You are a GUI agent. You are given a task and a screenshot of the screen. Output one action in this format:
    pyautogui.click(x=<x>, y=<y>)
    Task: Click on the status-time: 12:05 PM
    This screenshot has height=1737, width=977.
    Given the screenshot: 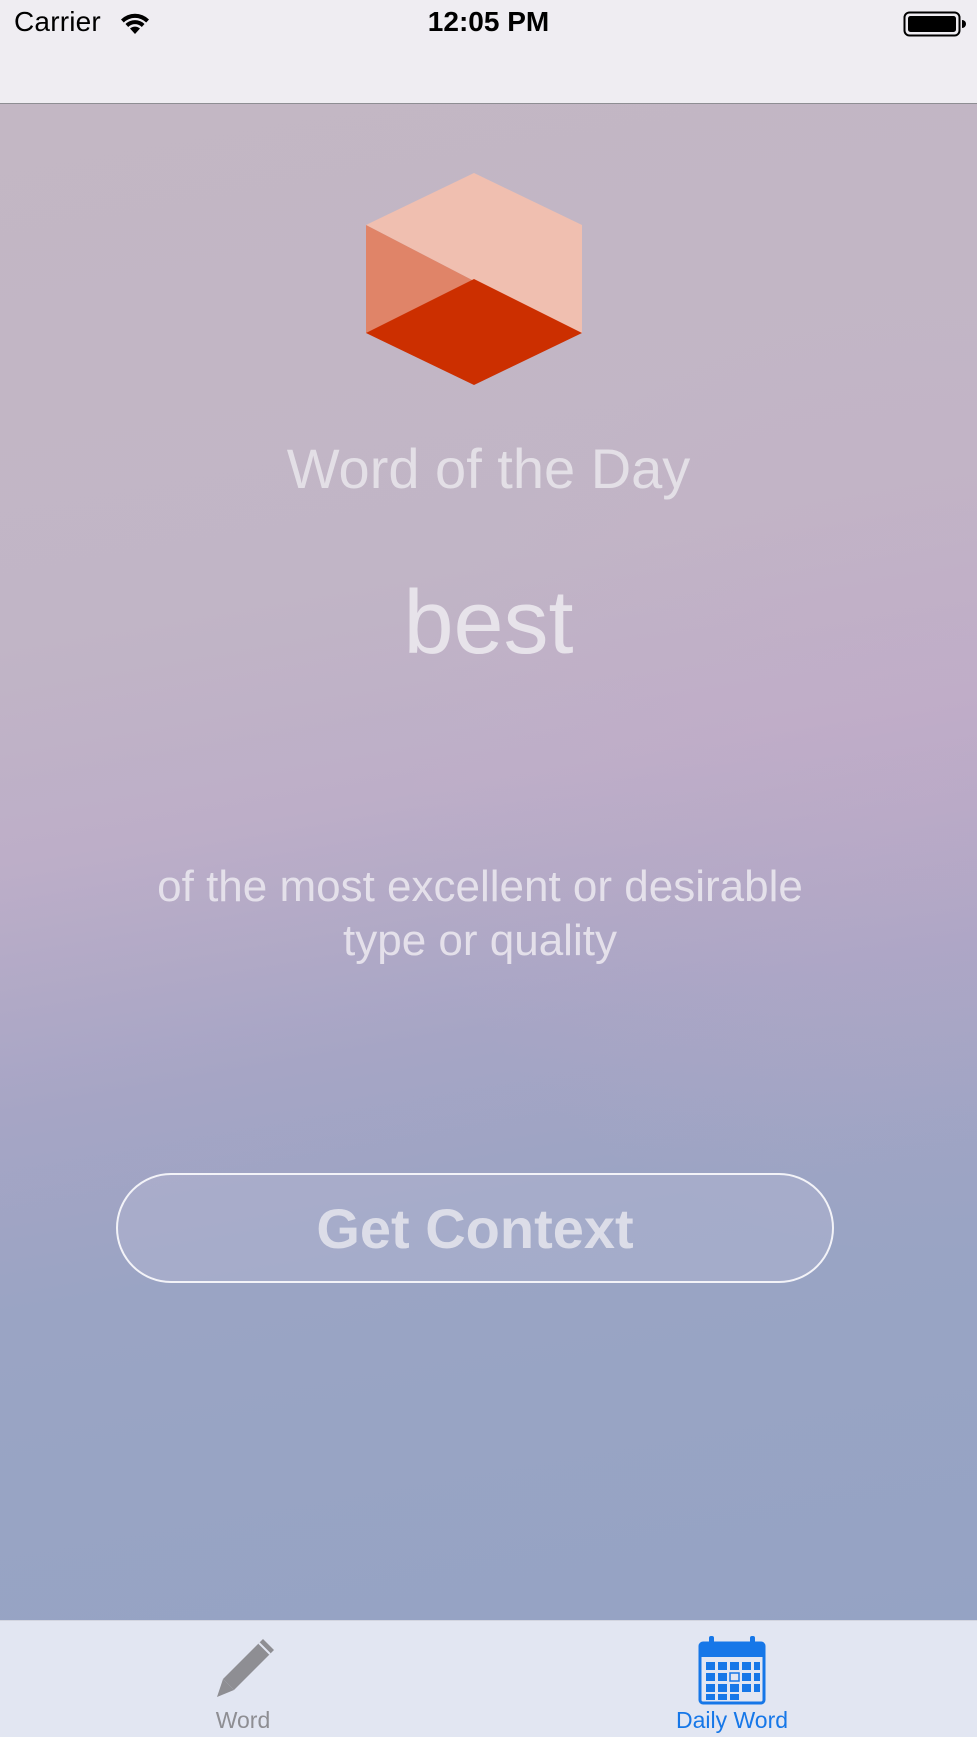 What is the action you would take?
    pyautogui.click(x=488, y=21)
    